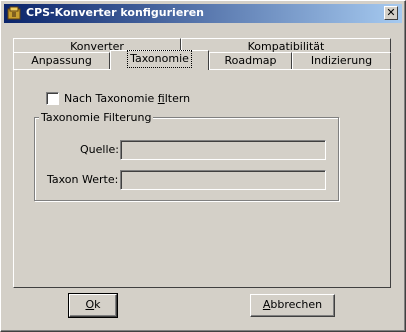 This screenshot has width=406, height=332. What do you see at coordinates (177, 98) in the screenshot?
I see `taxonomy-filter-label-rest: iltern` at bounding box center [177, 98].